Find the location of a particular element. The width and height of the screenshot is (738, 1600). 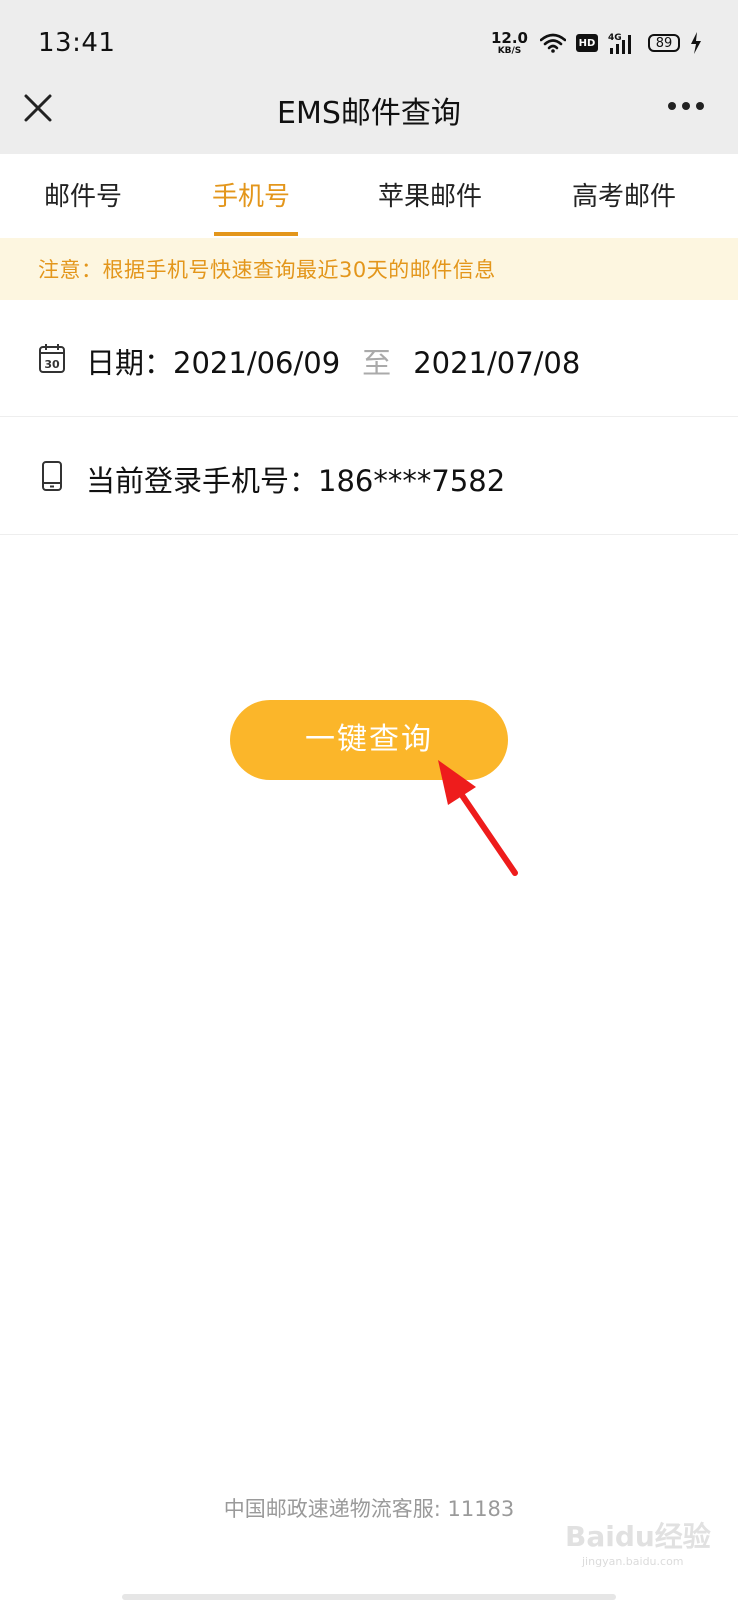

network-speed: 12.0 KB/S is located at coordinates (509, 42).